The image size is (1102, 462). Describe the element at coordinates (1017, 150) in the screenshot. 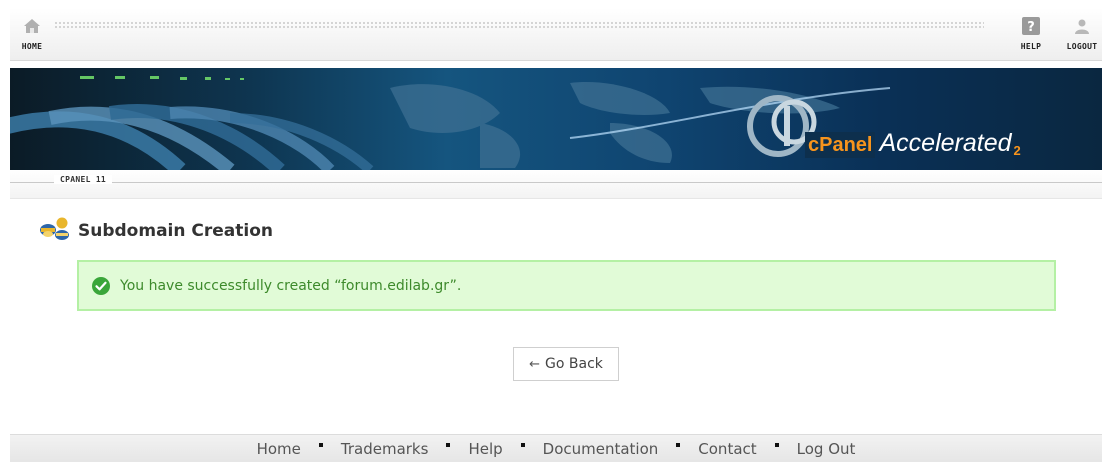

I see `brand-version-text: 2` at that location.